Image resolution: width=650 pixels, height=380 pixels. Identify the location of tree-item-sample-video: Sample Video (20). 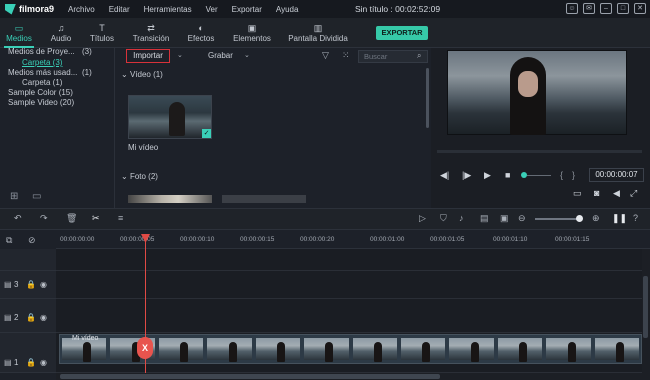
(41, 102).